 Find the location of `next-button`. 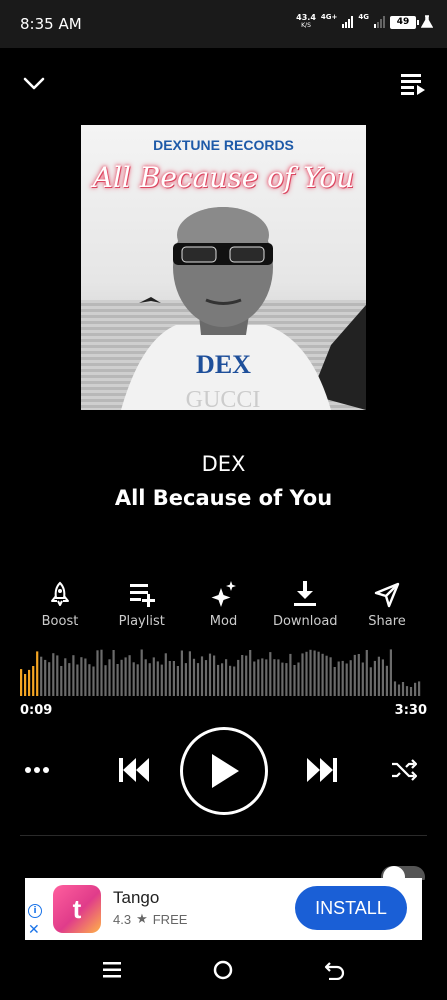

next-button is located at coordinates (322, 770).